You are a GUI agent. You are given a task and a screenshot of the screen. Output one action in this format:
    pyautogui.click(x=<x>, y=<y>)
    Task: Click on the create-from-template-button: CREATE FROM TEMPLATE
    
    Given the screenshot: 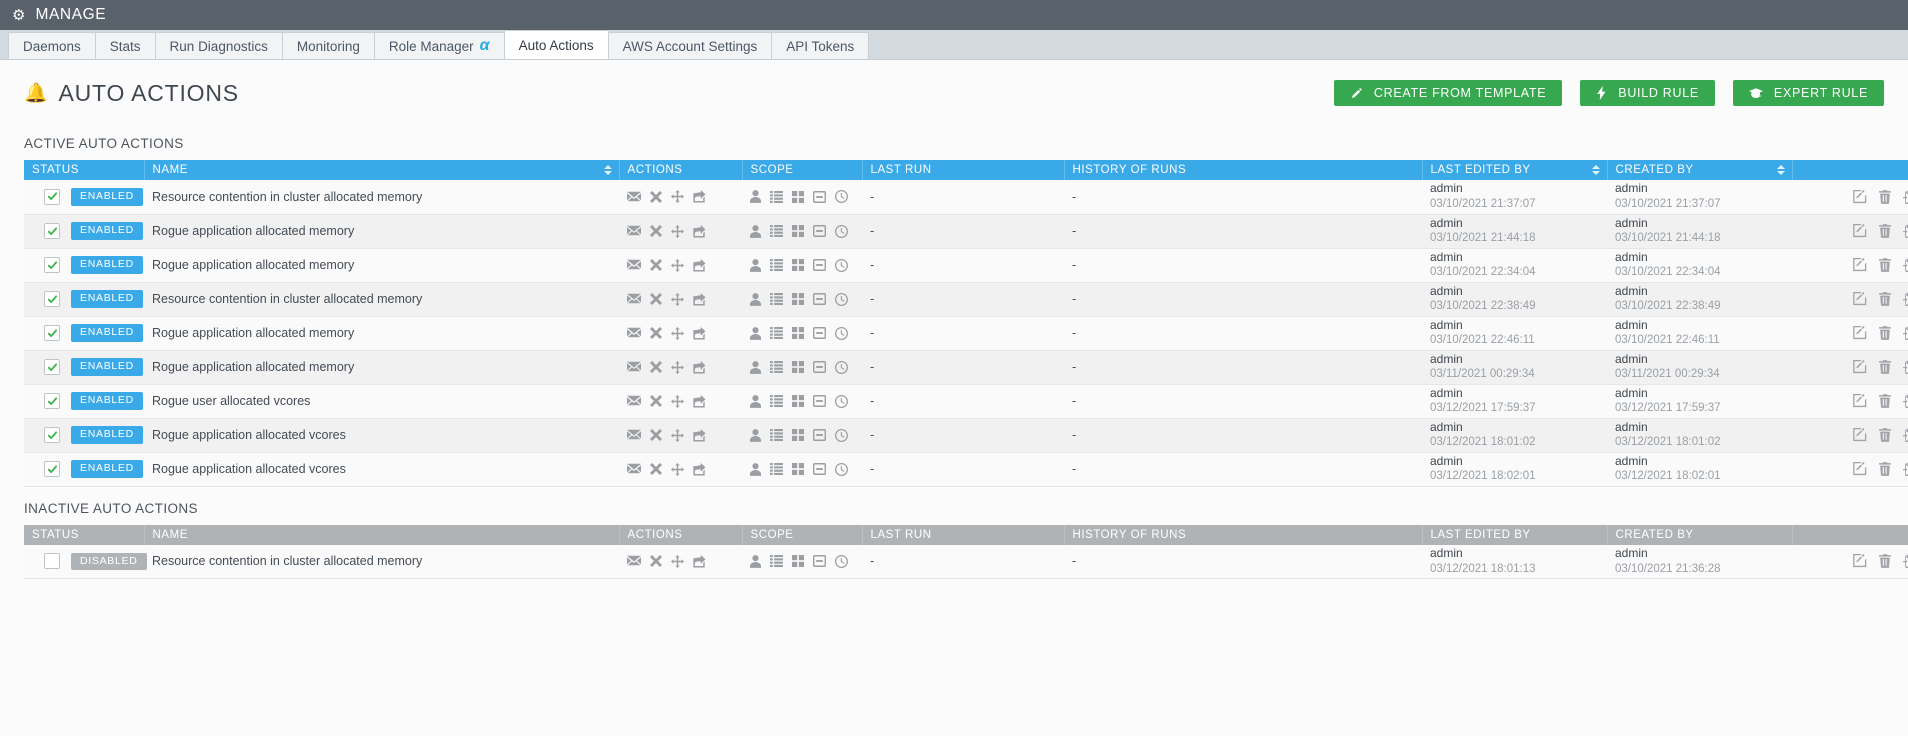 What is the action you would take?
    pyautogui.click(x=1448, y=93)
    